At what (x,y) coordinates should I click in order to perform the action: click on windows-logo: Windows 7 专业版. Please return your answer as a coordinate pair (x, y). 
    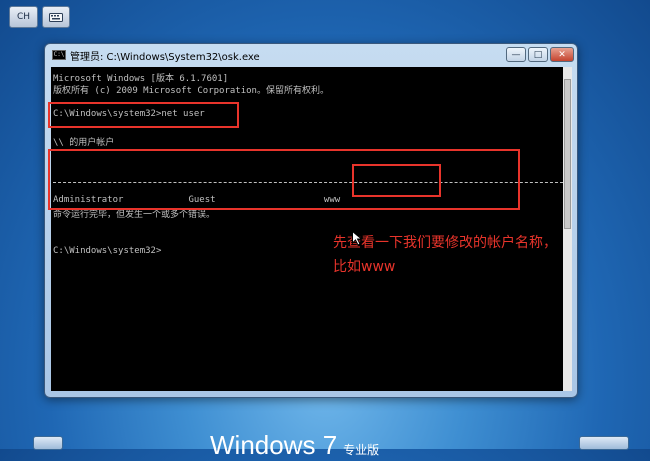
    Looking at the image, I should click on (294, 445).